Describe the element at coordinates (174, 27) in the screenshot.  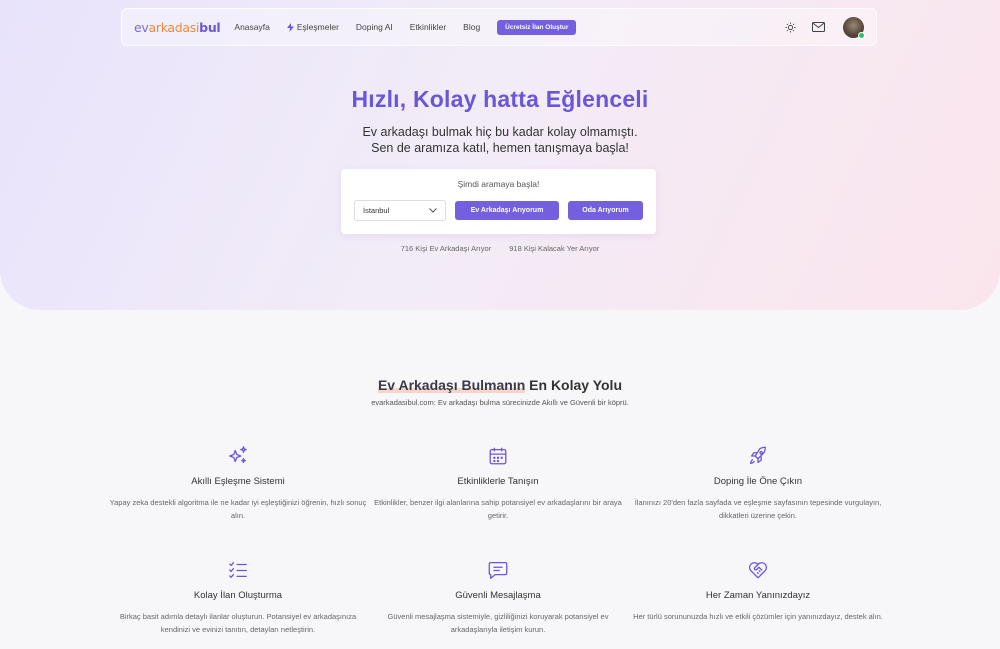
I see `logo-part-arkadasi: arkadasi` at that location.